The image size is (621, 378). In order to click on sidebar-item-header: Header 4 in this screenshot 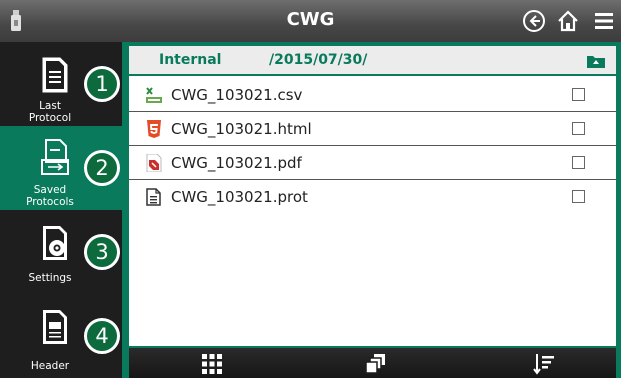, I will do `click(61, 336)`.